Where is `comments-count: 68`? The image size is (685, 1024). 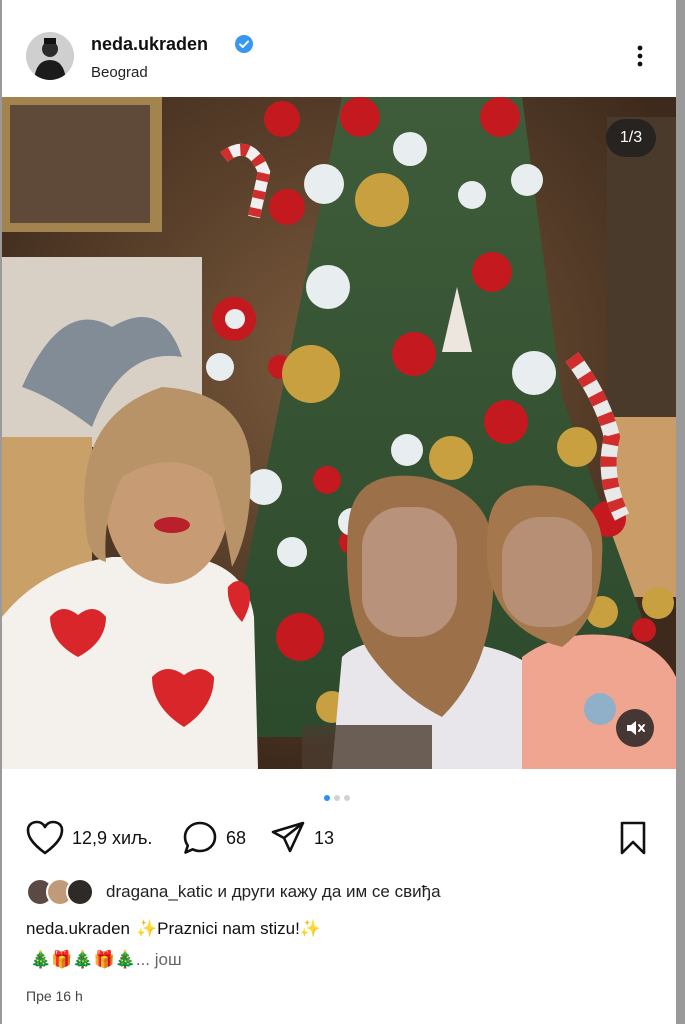 comments-count: 68 is located at coordinates (236, 838).